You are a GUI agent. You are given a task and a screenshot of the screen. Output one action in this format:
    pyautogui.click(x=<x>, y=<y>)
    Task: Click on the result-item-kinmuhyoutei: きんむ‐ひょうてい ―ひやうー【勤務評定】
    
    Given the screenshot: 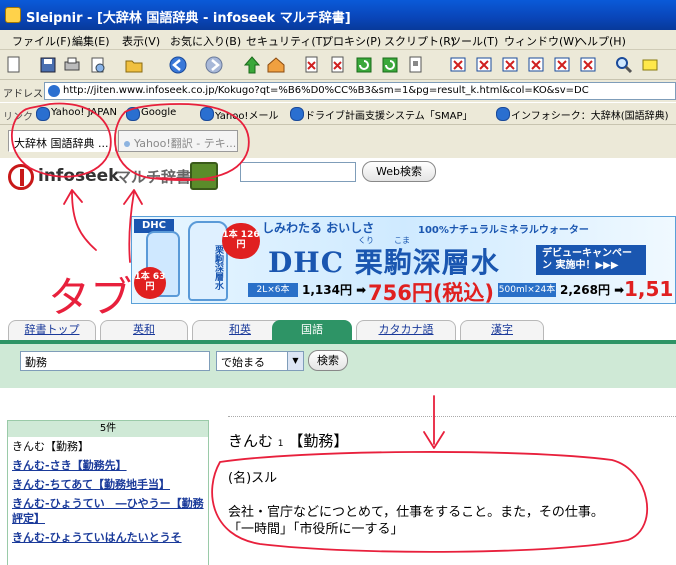 What is the action you would take?
    pyautogui.click(x=108, y=511)
    